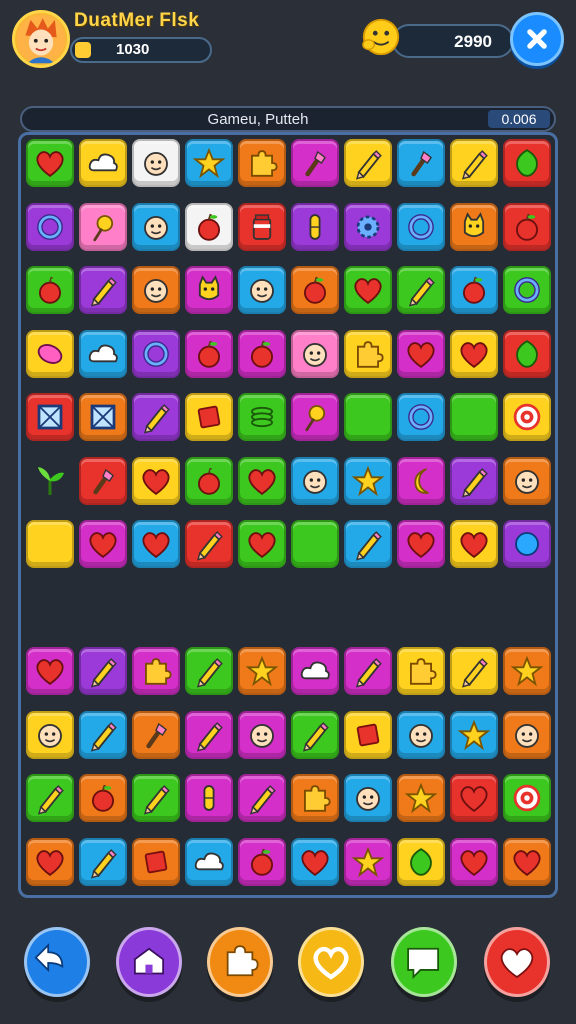 This screenshot has height=1024, width=576. Describe the element at coordinates (262, 417) in the screenshot. I see `tile-coin` at that location.